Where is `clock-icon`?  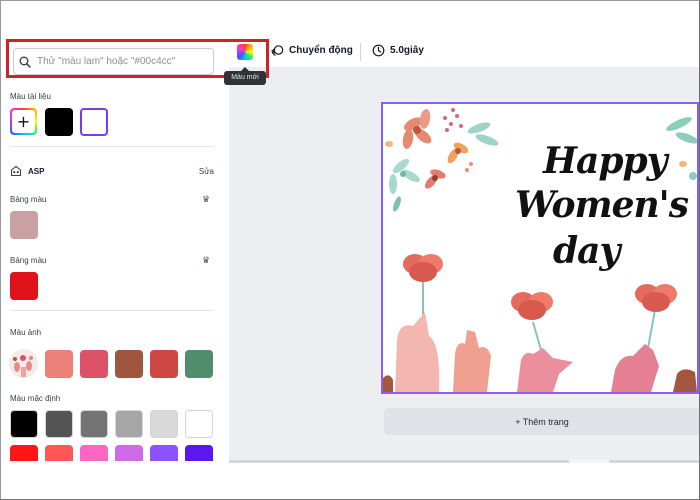
clock-icon is located at coordinates (378, 50).